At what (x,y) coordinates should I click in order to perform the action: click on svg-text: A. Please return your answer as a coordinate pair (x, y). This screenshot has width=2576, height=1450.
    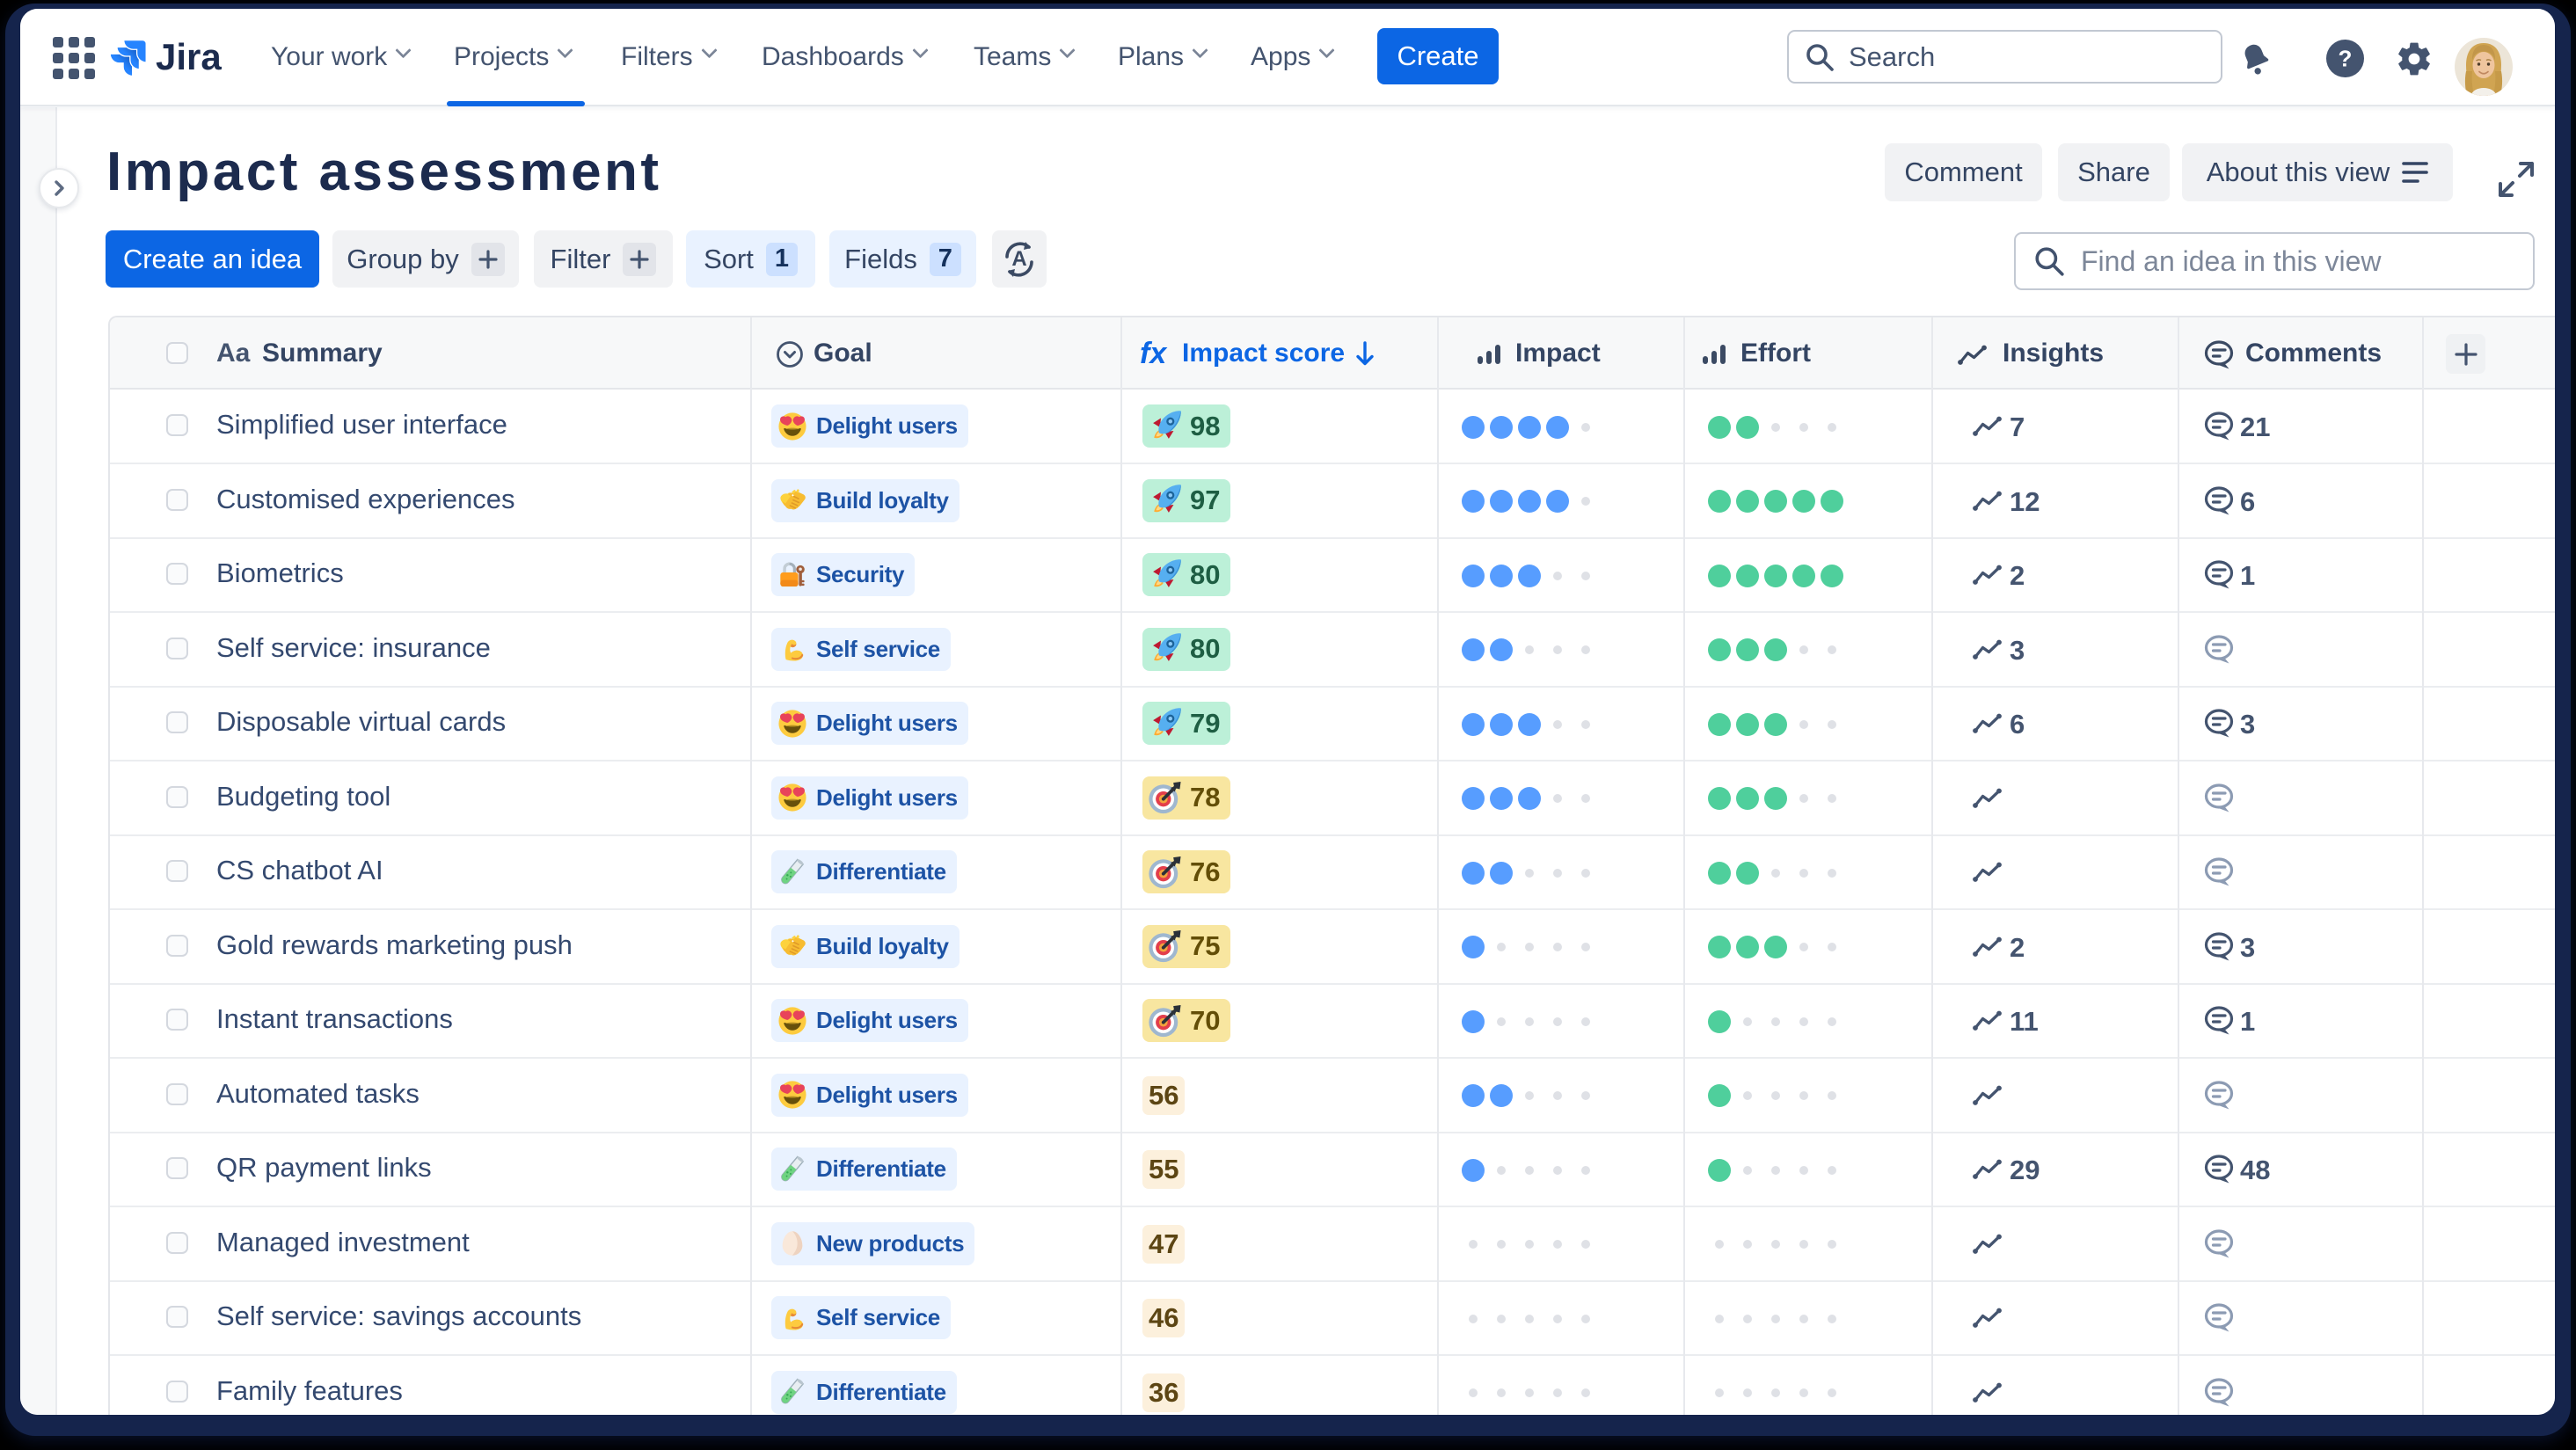
    Looking at the image, I should click on (1018, 259).